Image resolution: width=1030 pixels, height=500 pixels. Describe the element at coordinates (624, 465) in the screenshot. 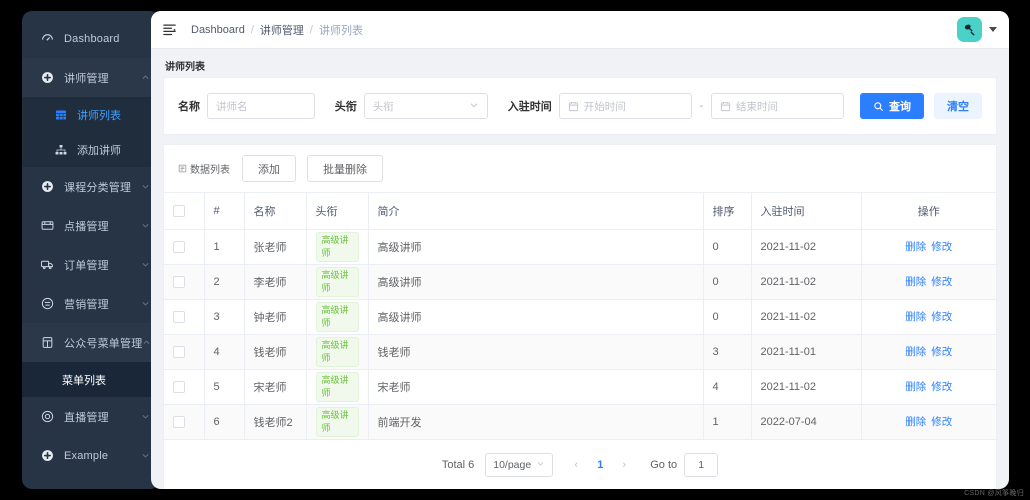

I see `next-page-button: ›` at that location.